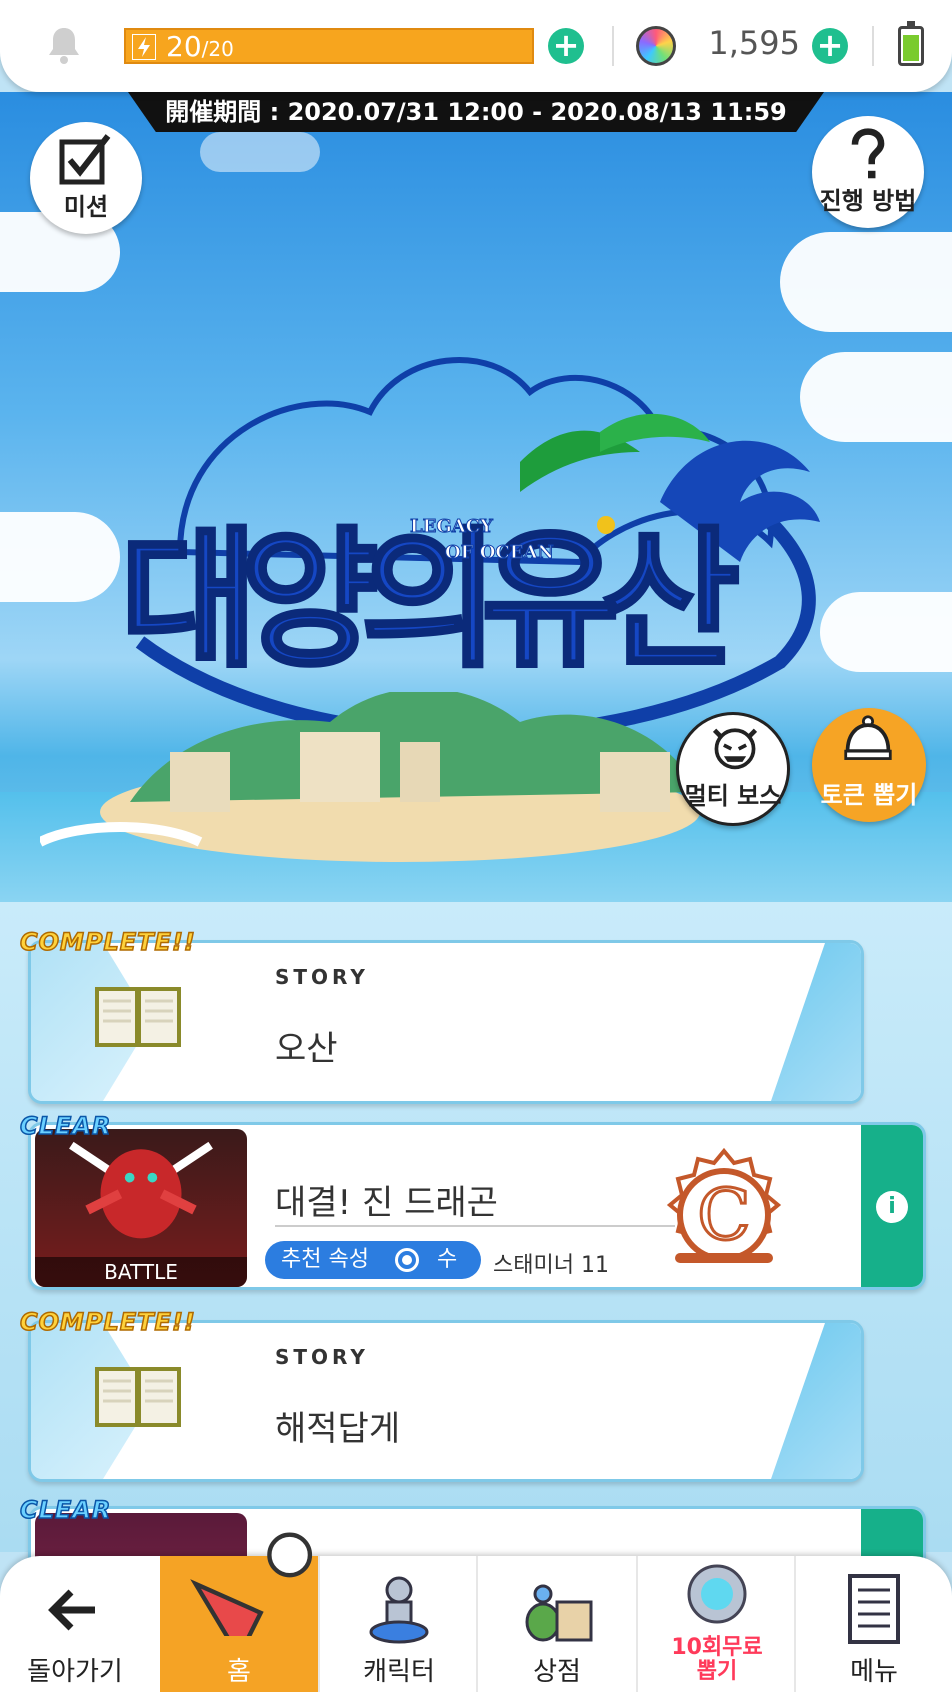 This screenshot has height=1692, width=952. Describe the element at coordinates (551, 1265) in the screenshot. I see `stamina-cost: 스태미너 11` at that location.